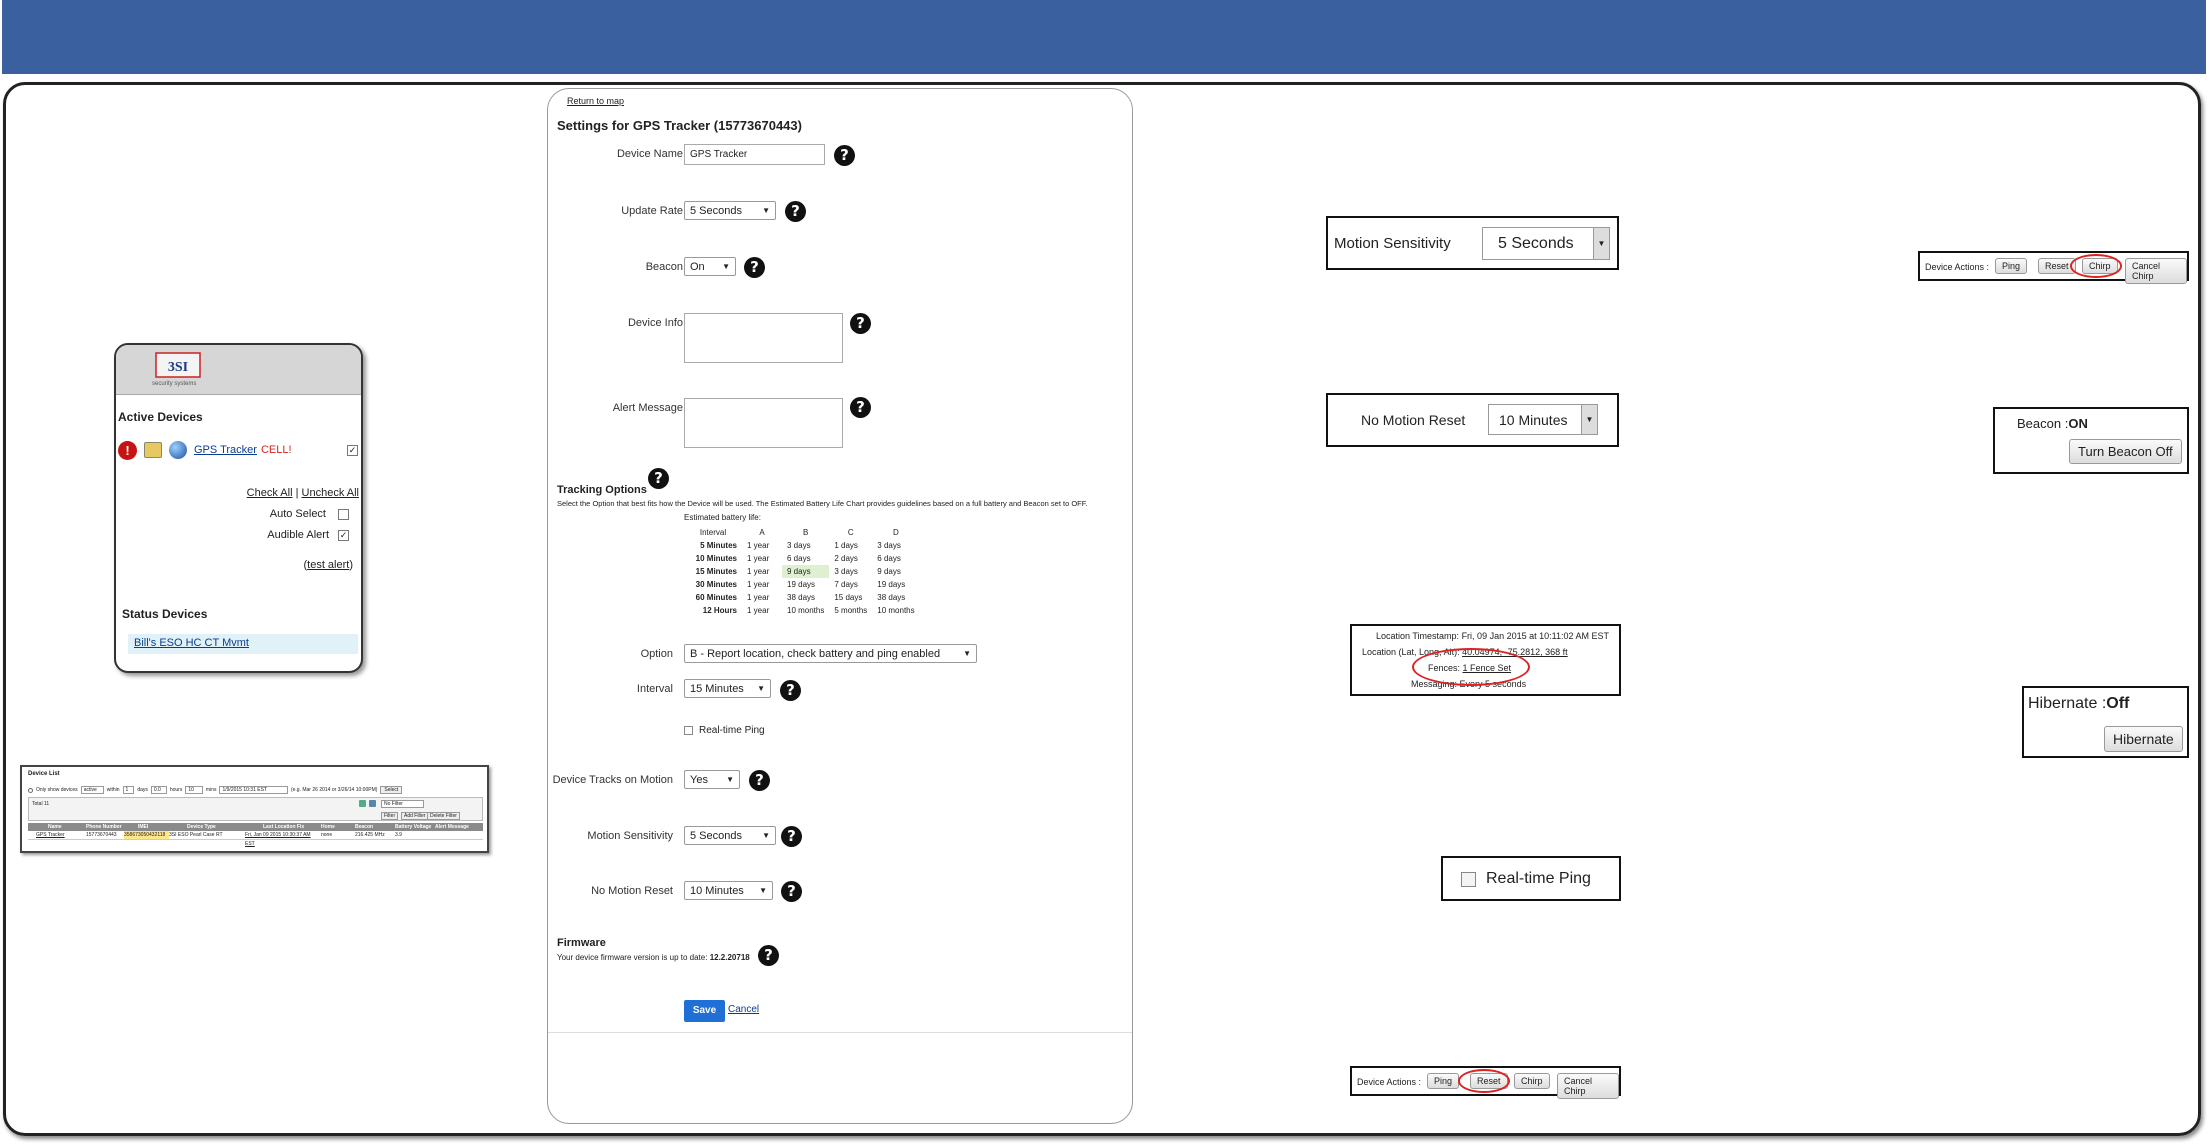 The image size is (2210, 1145). What do you see at coordinates (801, 597) in the screenshot?
I see `cell: 38 days` at bounding box center [801, 597].